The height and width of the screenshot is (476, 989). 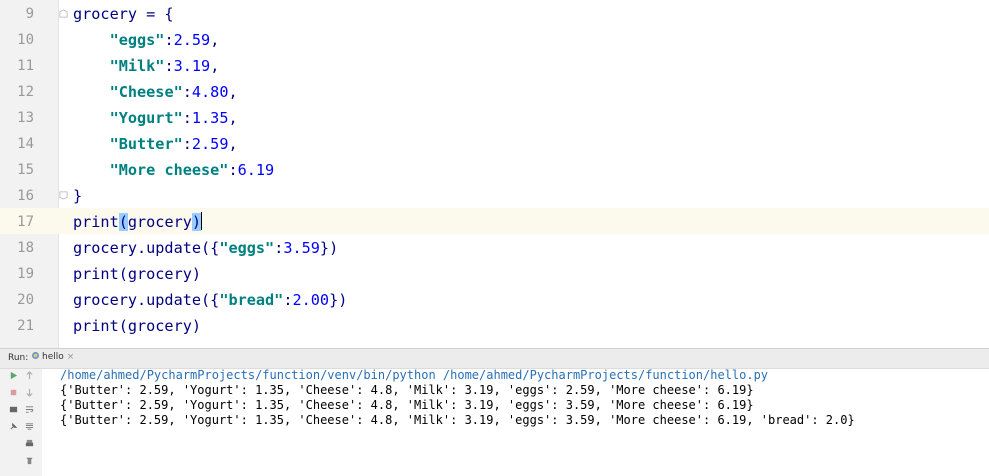 What do you see at coordinates (25, 274) in the screenshot?
I see `line-number: 19` at bounding box center [25, 274].